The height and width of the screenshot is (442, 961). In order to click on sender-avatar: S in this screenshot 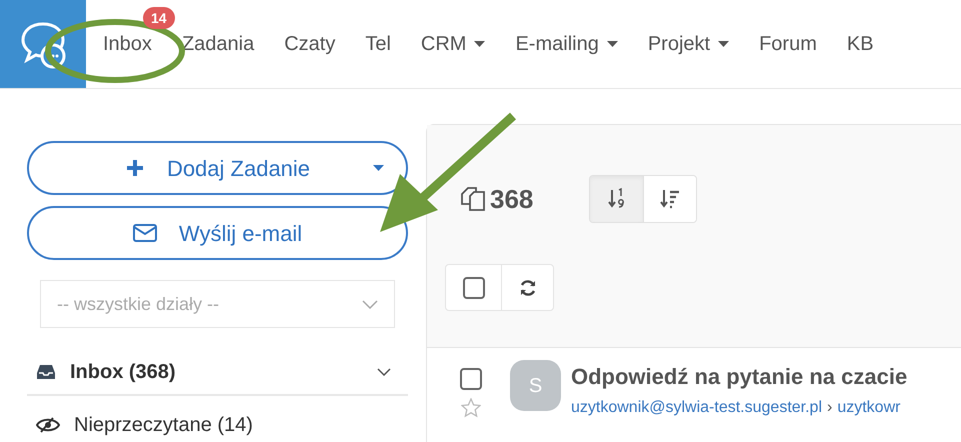, I will do `click(535, 385)`.